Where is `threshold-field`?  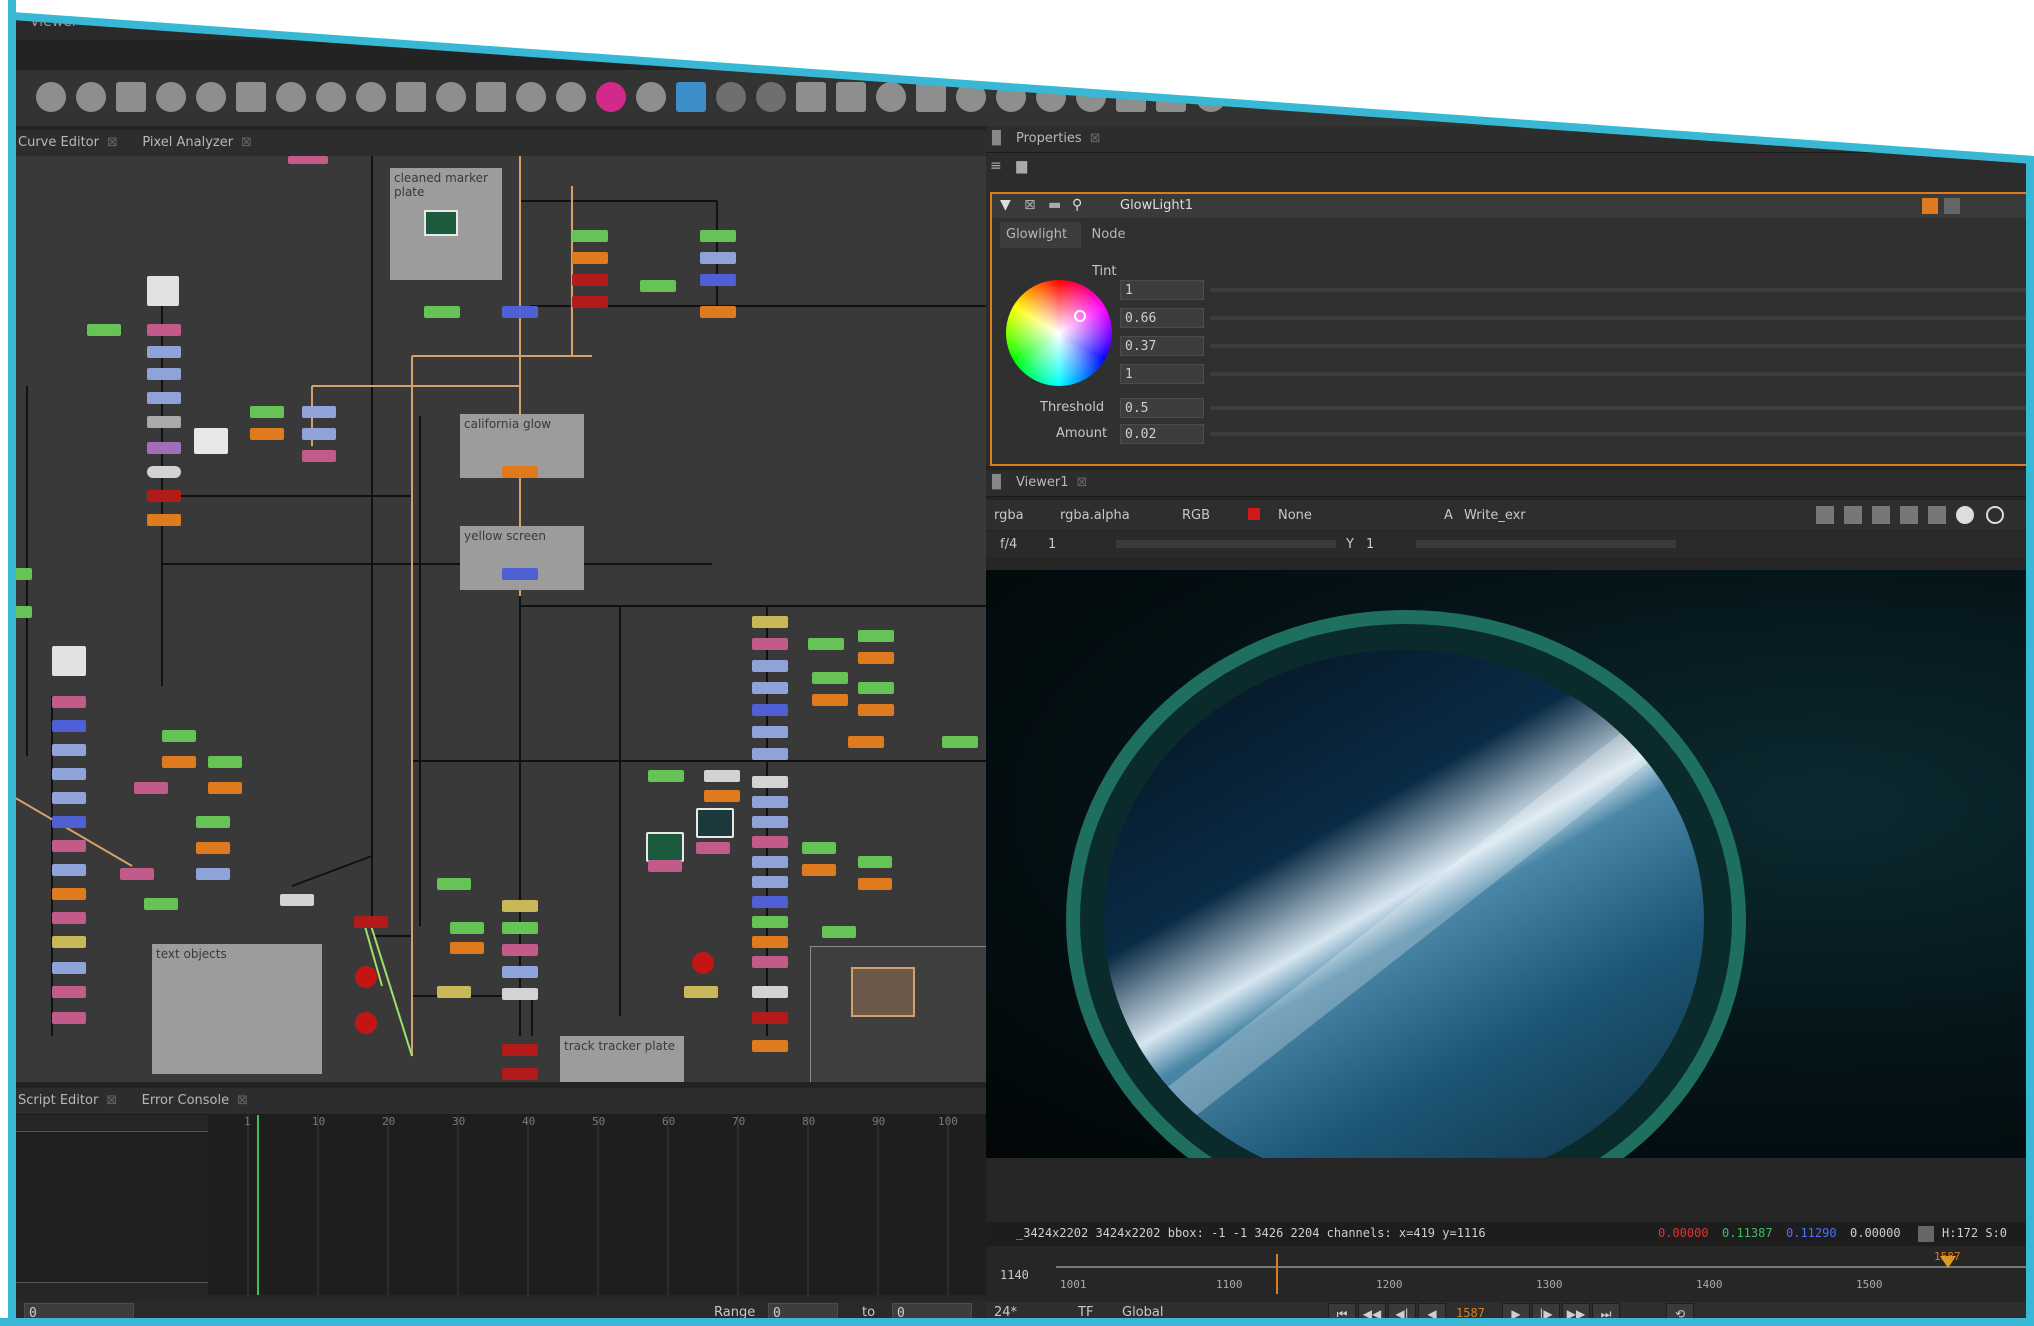
threshold-field is located at coordinates (1162, 408).